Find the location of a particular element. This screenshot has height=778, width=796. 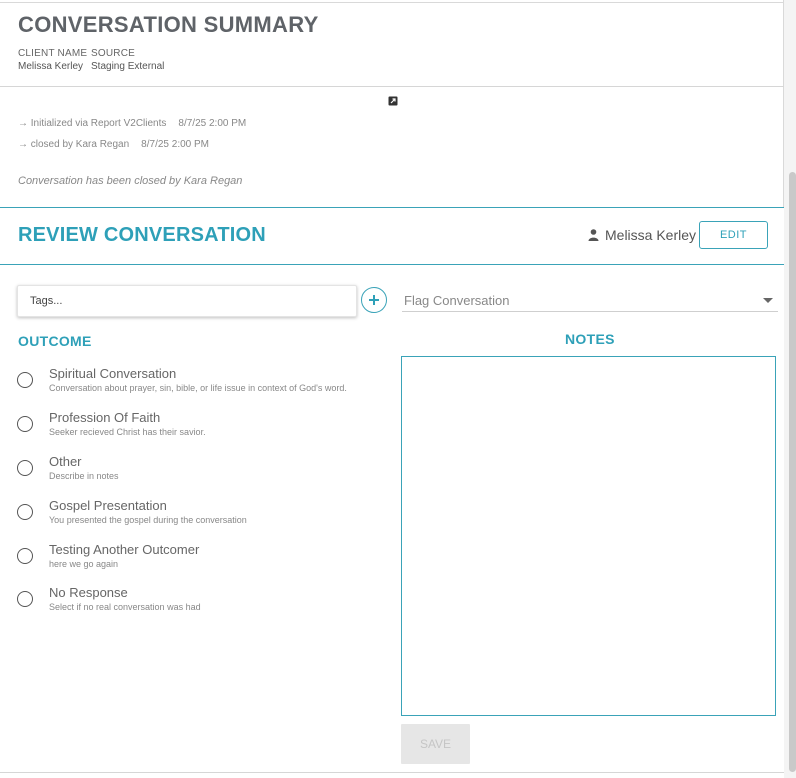

source-value: Staging External is located at coordinates (128, 66).